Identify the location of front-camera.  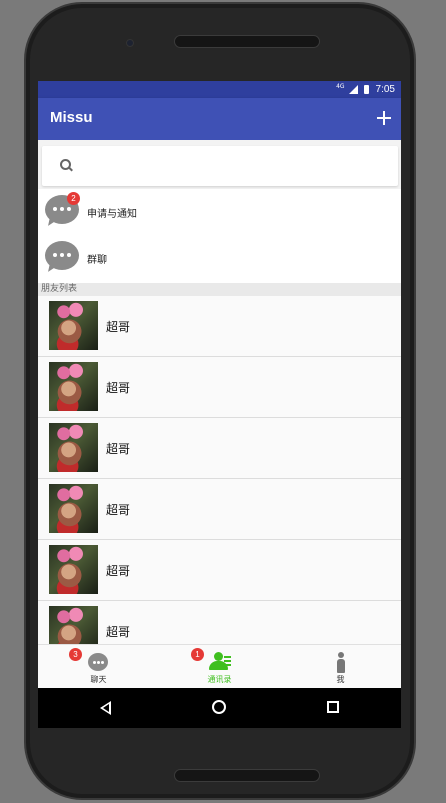
(130, 43).